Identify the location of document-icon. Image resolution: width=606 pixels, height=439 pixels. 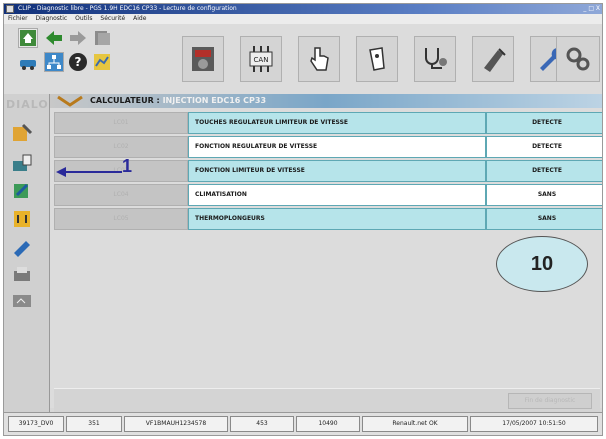
(102, 38).